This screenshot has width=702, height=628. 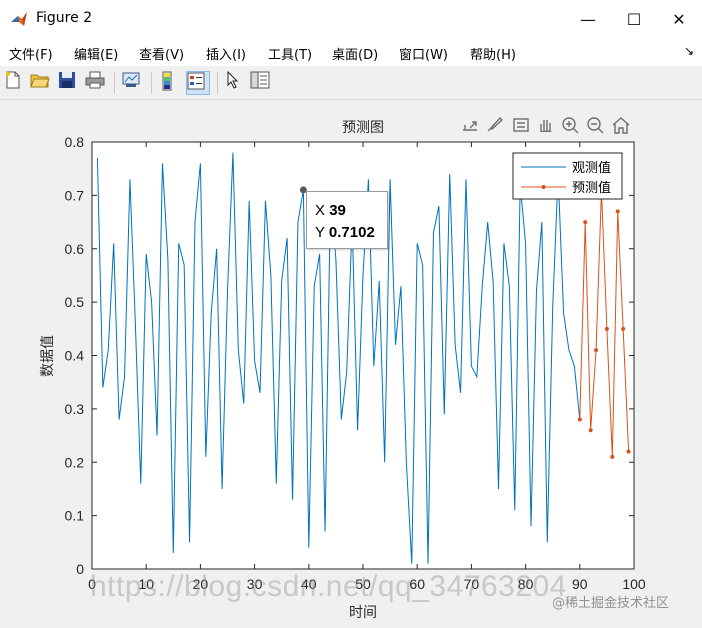 What do you see at coordinates (97, 83) in the screenshot?
I see `print-icon` at bounding box center [97, 83].